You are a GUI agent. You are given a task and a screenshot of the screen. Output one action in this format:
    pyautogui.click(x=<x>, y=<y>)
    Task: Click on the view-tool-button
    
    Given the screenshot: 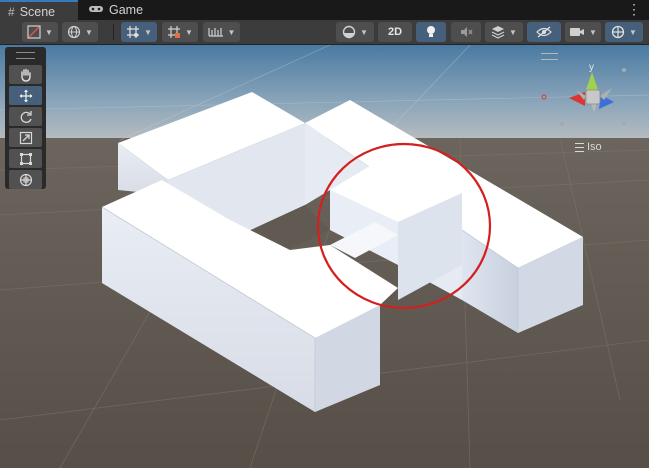 What is the action you would take?
    pyautogui.click(x=25, y=74)
    